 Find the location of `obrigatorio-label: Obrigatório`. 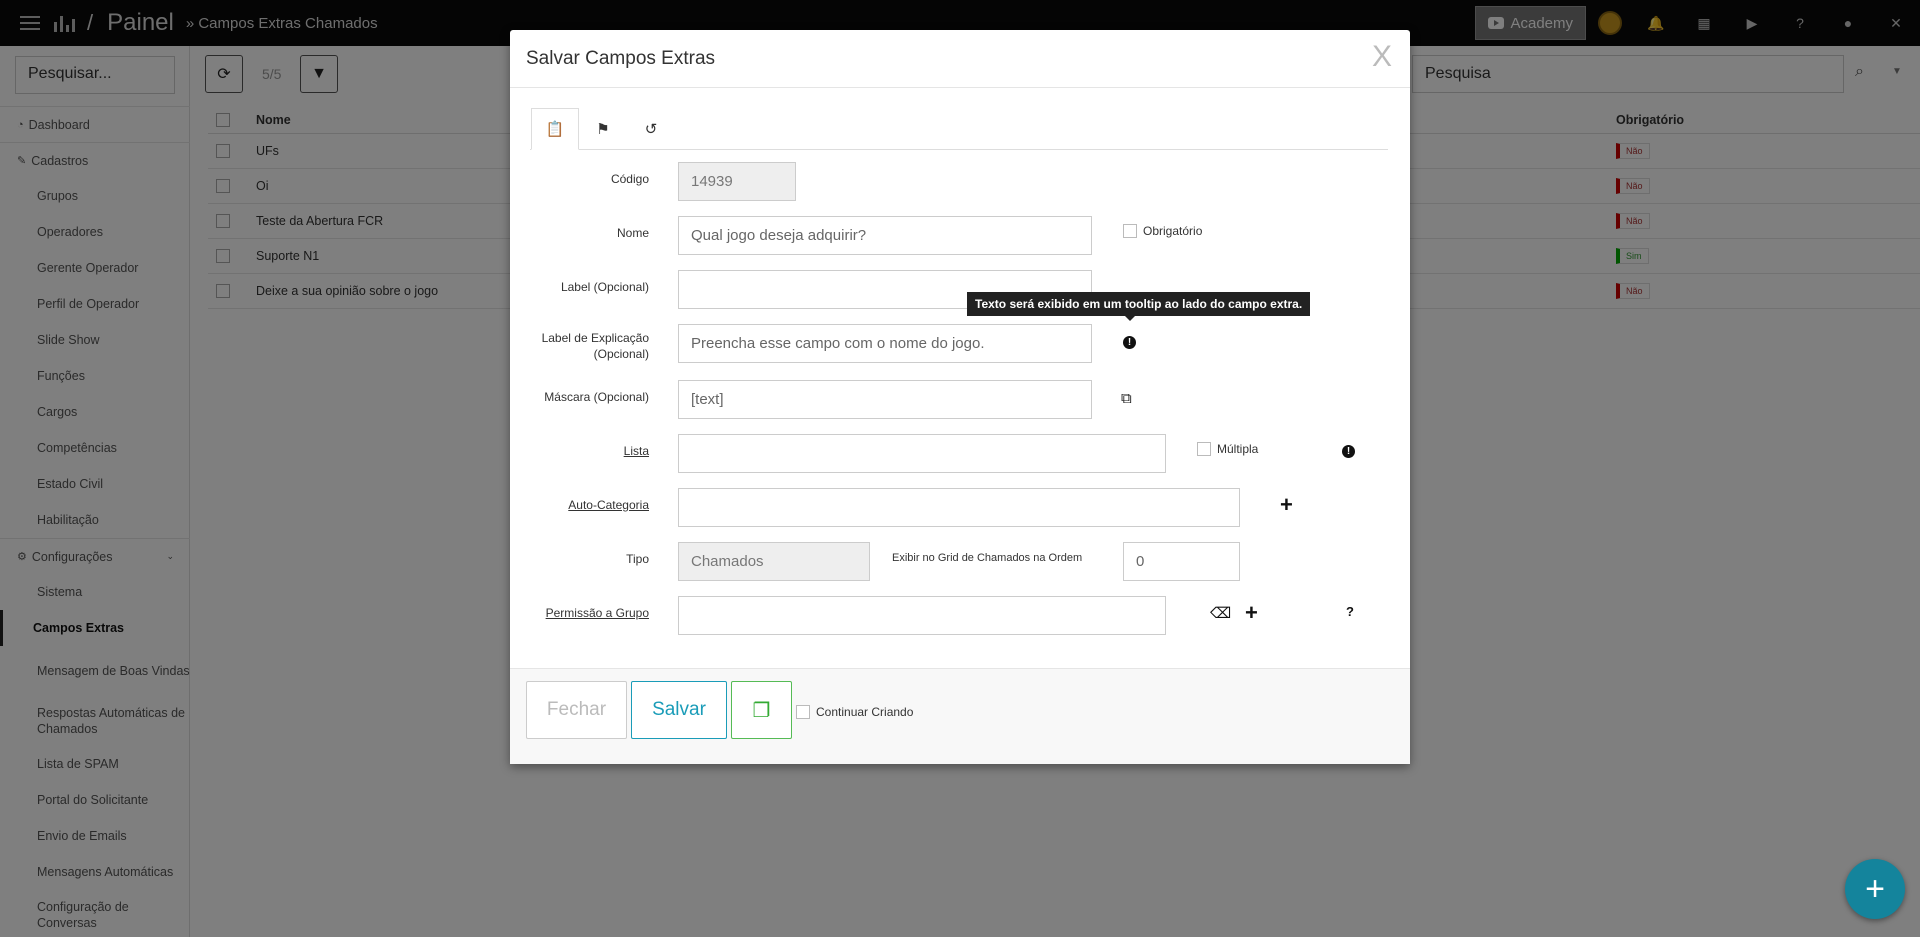

obrigatorio-label: Obrigatório is located at coordinates (1173, 231).